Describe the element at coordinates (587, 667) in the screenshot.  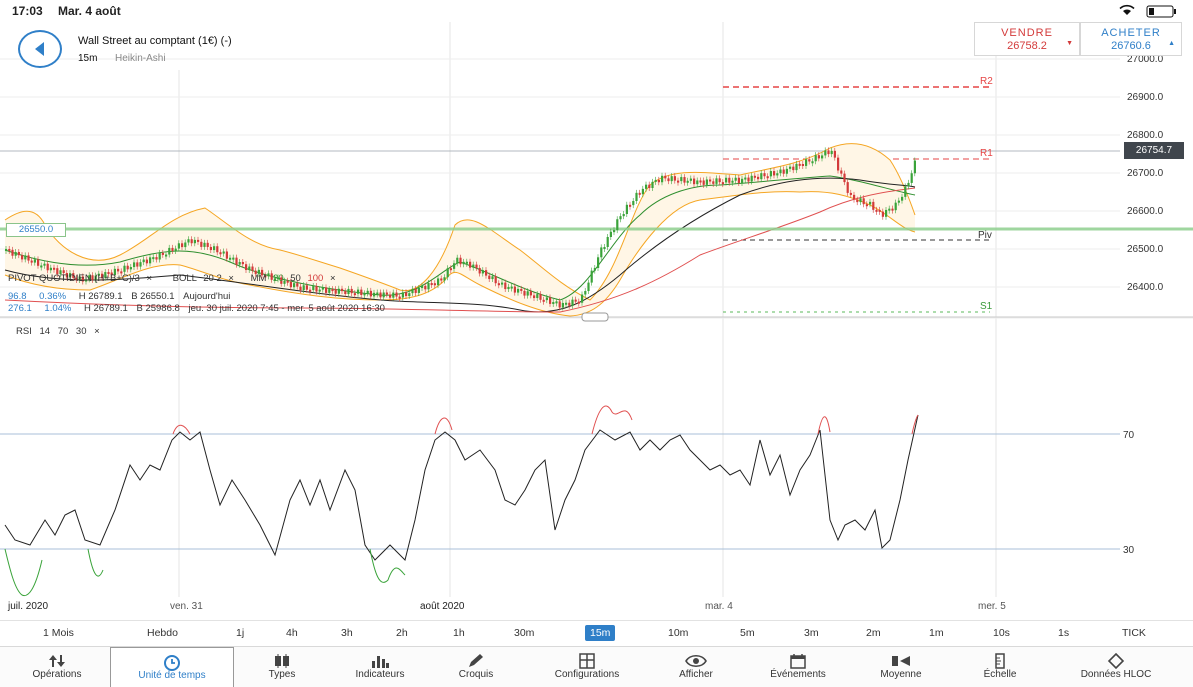
I see `configurations-button: Configurations` at that location.